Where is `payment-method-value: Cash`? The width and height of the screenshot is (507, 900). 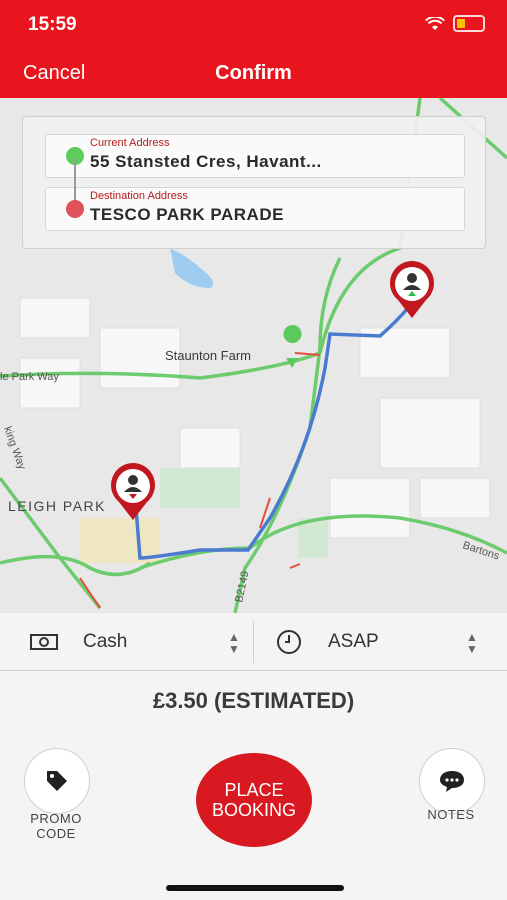
payment-method-value: Cash is located at coordinates (105, 641).